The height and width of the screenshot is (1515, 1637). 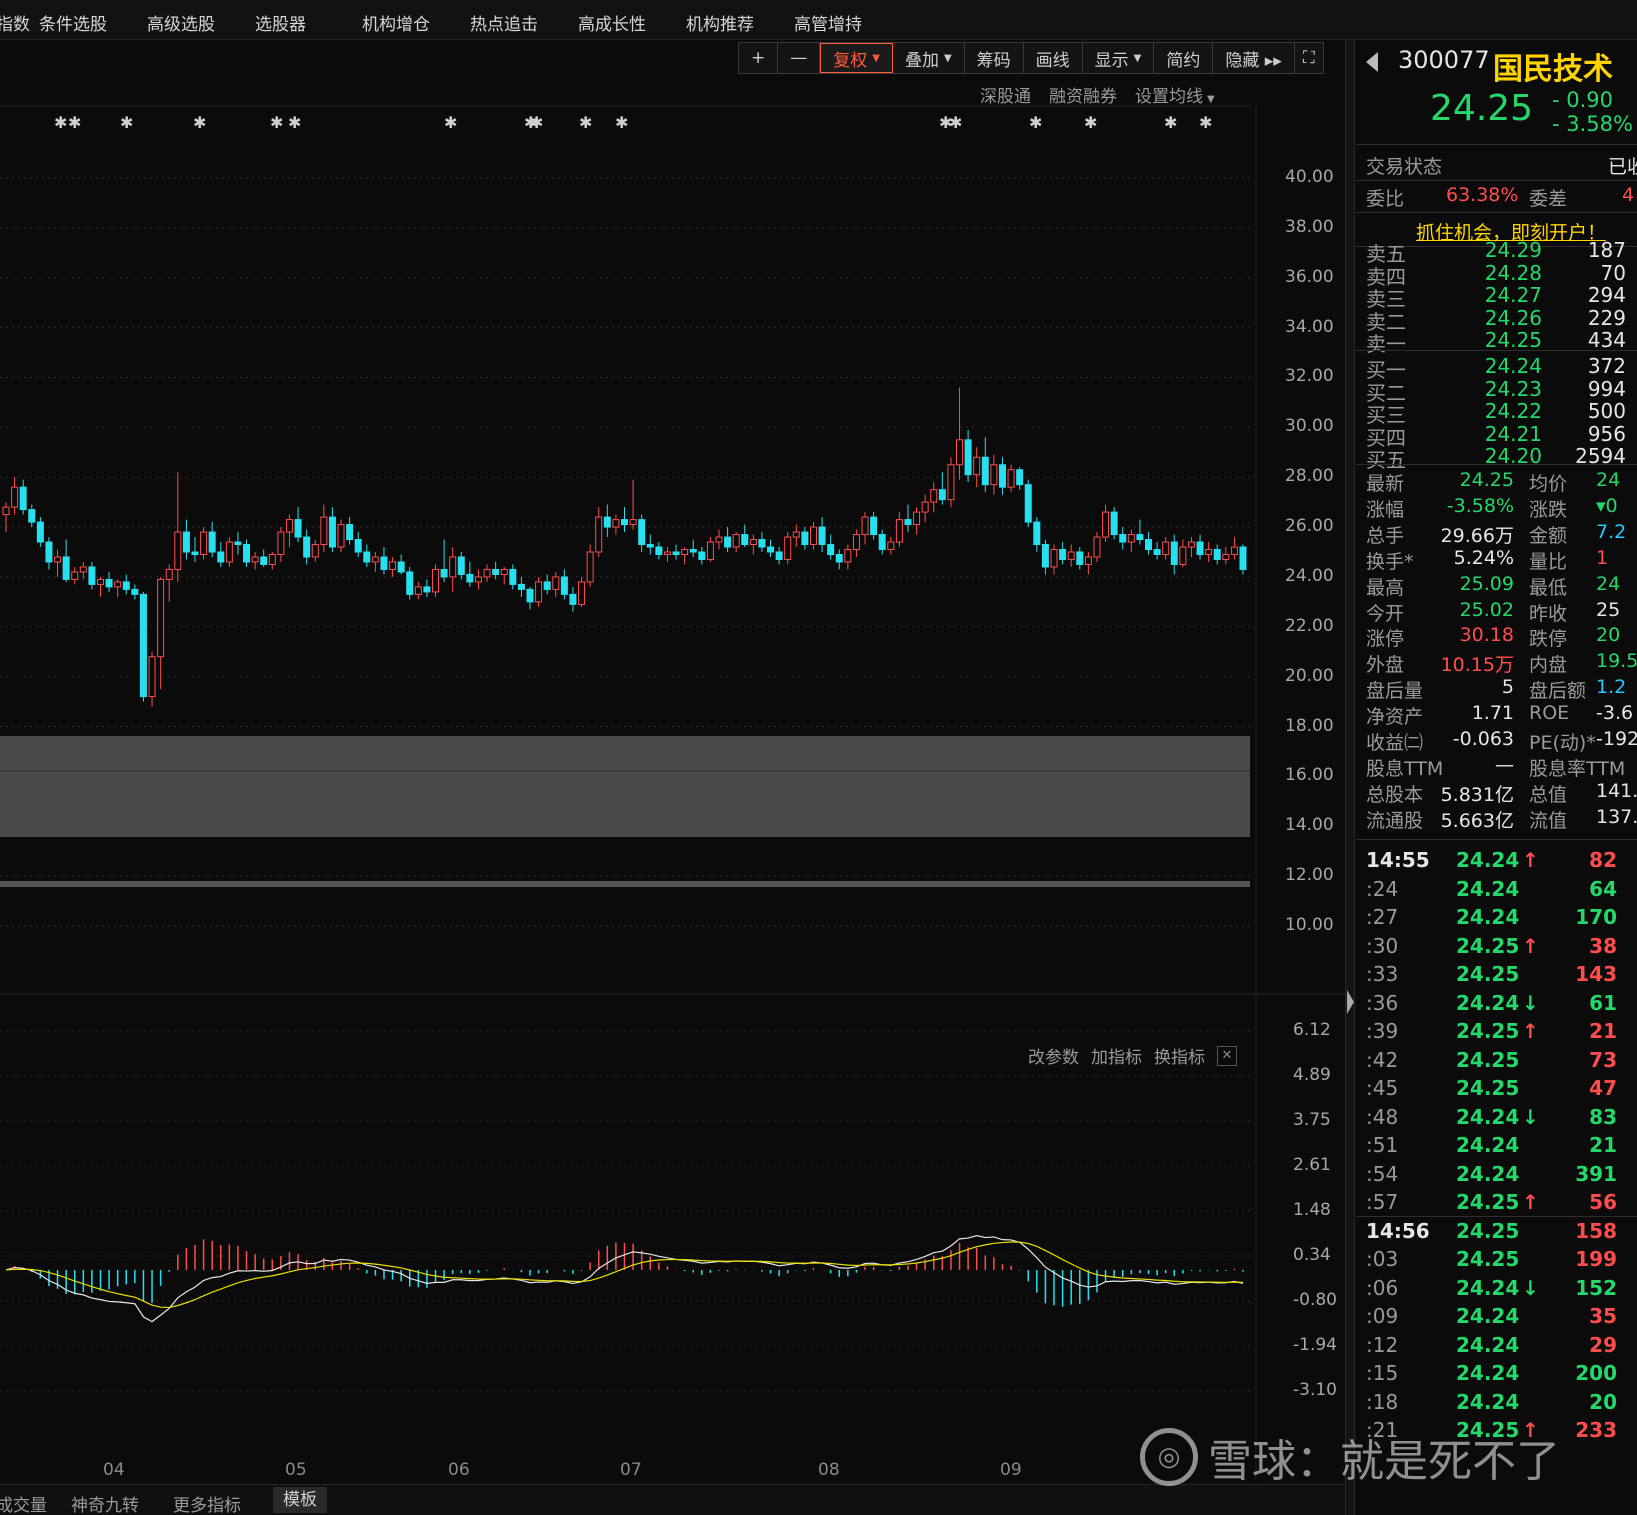 What do you see at coordinates (1385, 639) in the screenshot?
I see `quote-label: 涨停` at bounding box center [1385, 639].